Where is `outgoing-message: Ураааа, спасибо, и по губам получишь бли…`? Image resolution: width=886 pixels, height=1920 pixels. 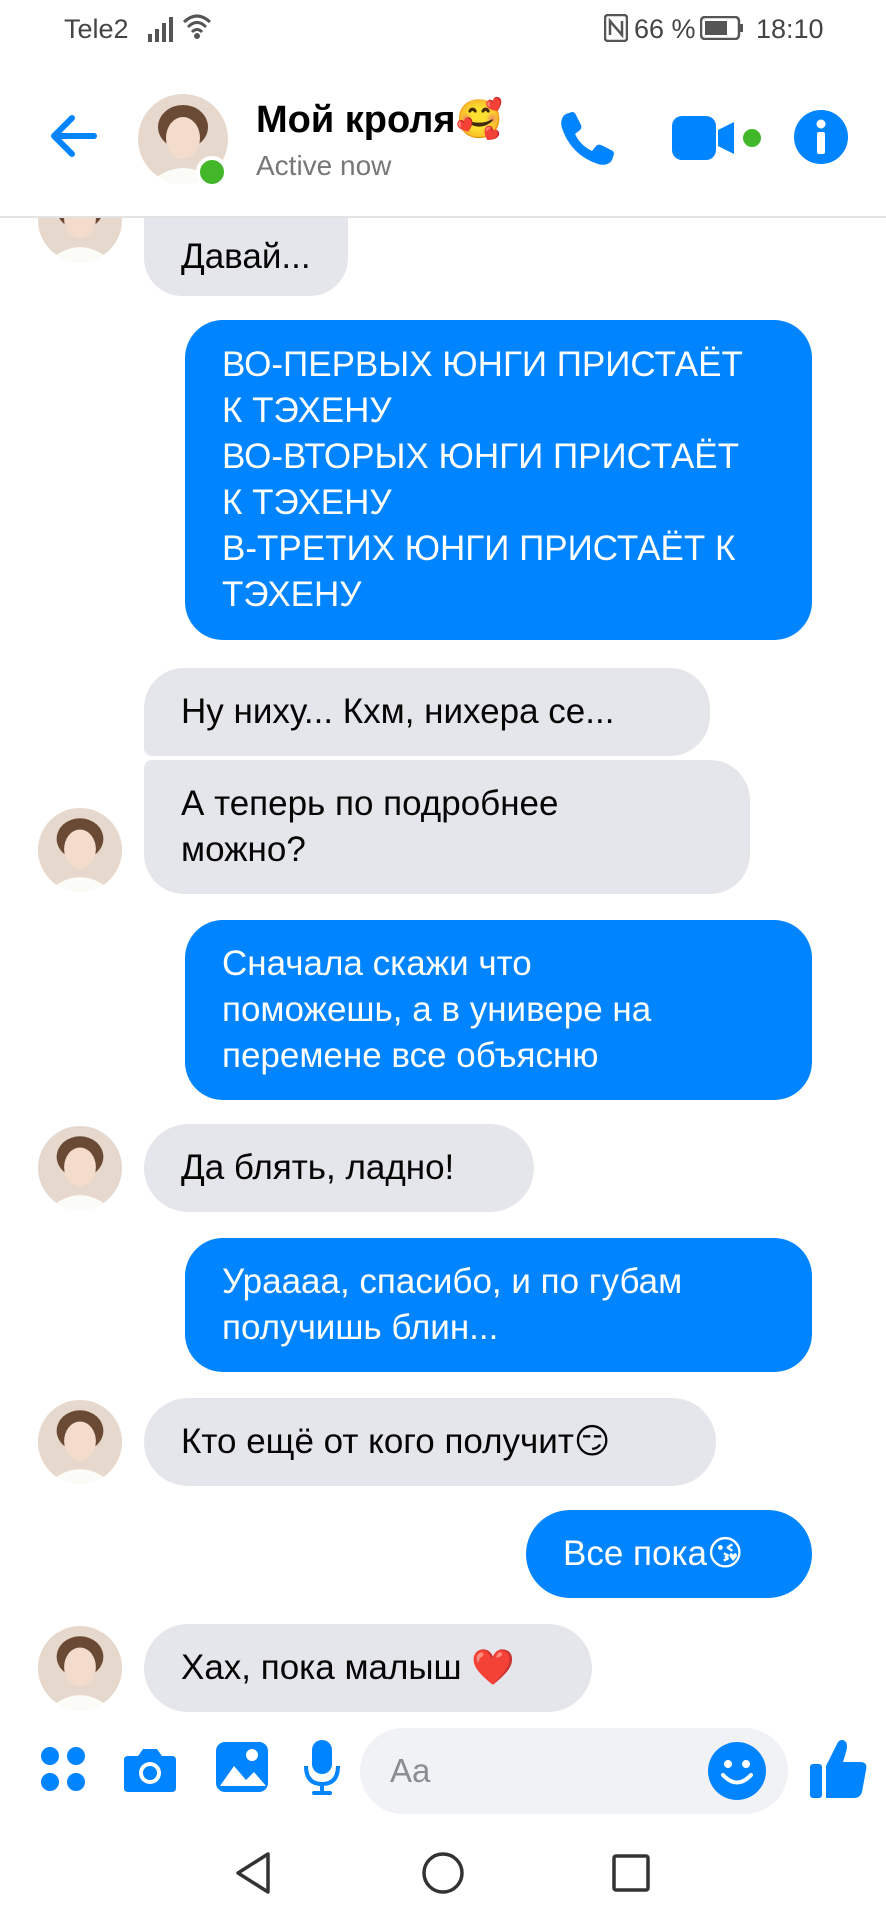
outgoing-message: Ураааа, спасибо, и по губам получишь бли… is located at coordinates (498, 1305).